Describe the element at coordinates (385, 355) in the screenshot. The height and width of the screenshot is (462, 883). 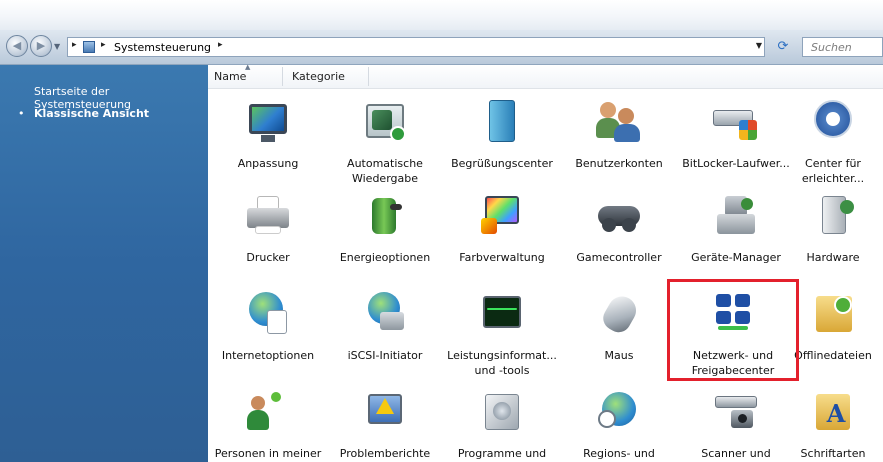
I see `item-label: iSCSI-Initiator` at that location.